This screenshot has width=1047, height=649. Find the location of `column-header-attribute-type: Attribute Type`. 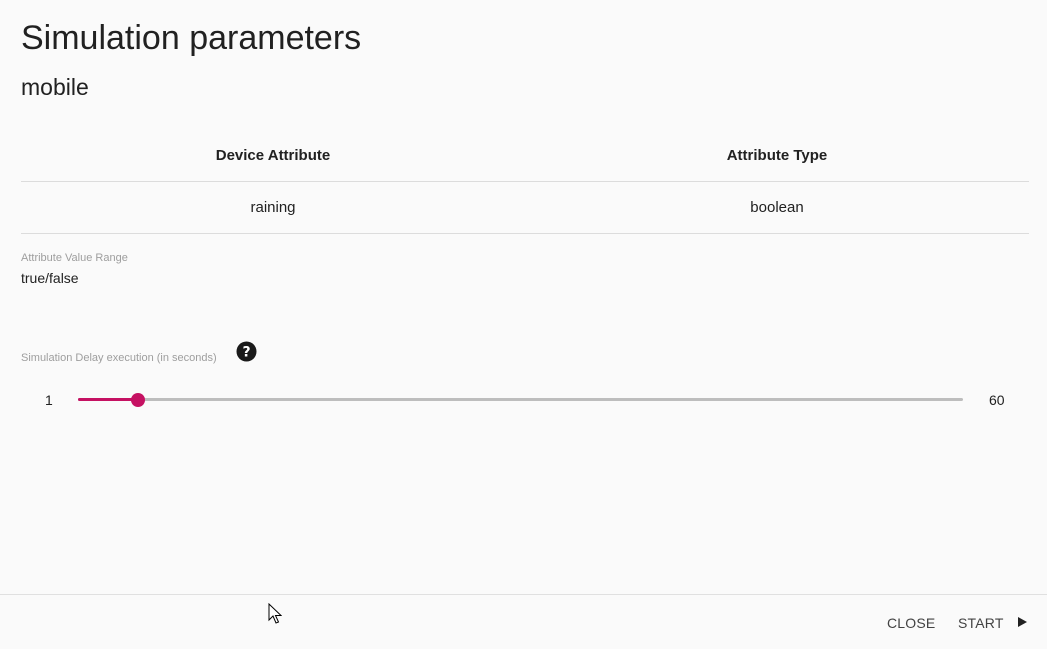

column-header-attribute-type: Attribute Type is located at coordinates (777, 156).